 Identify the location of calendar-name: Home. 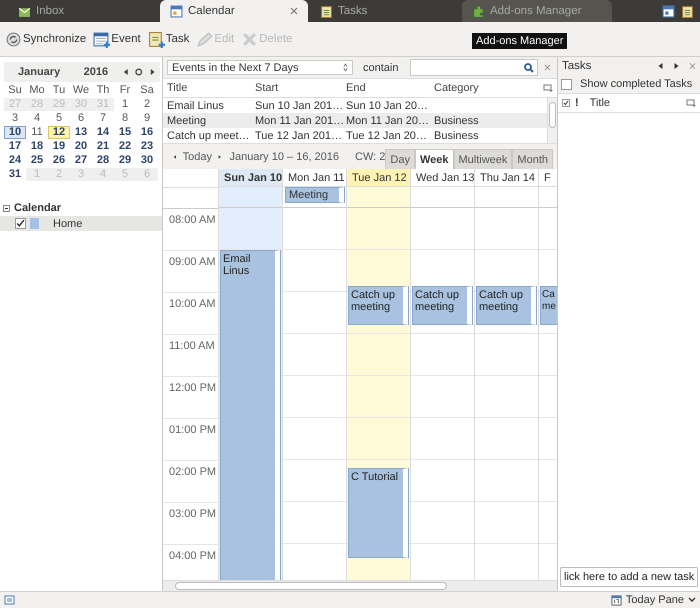
(67, 224).